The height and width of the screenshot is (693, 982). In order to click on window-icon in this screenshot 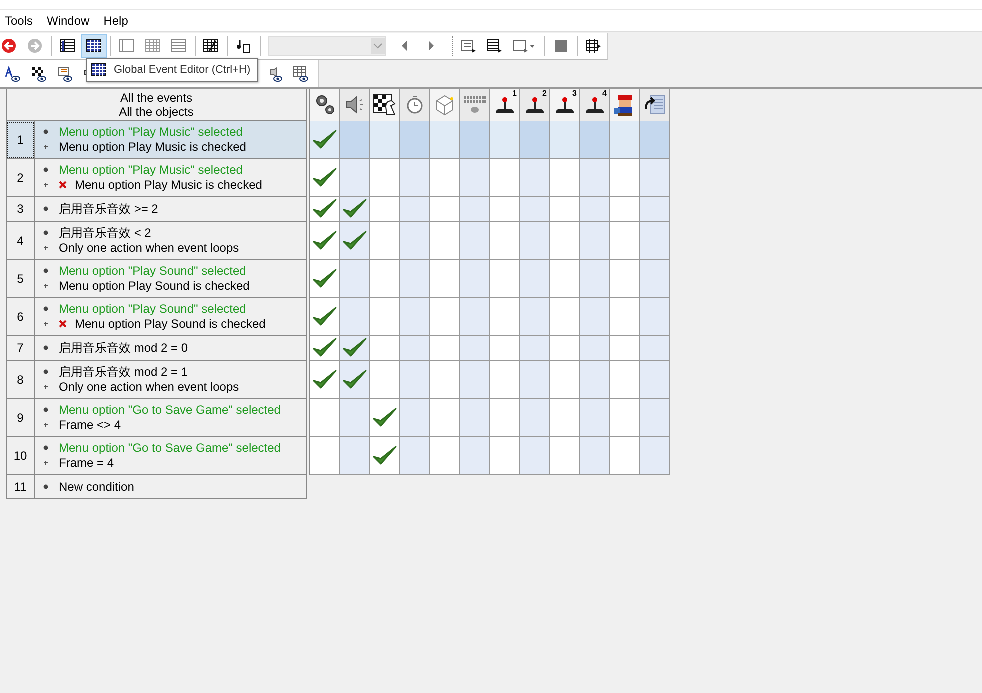, I will do `click(521, 46)`.